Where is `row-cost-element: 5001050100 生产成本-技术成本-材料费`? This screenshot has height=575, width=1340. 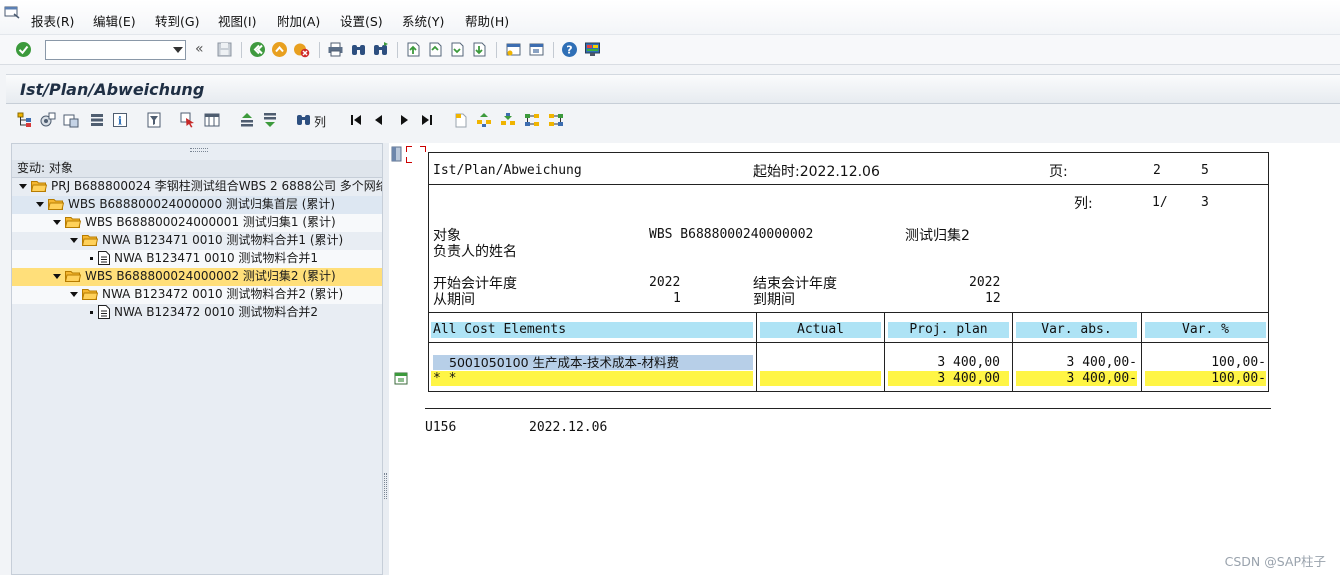 row-cost-element: 5001050100 生产成本-技术成本-材料费 is located at coordinates (593, 362).